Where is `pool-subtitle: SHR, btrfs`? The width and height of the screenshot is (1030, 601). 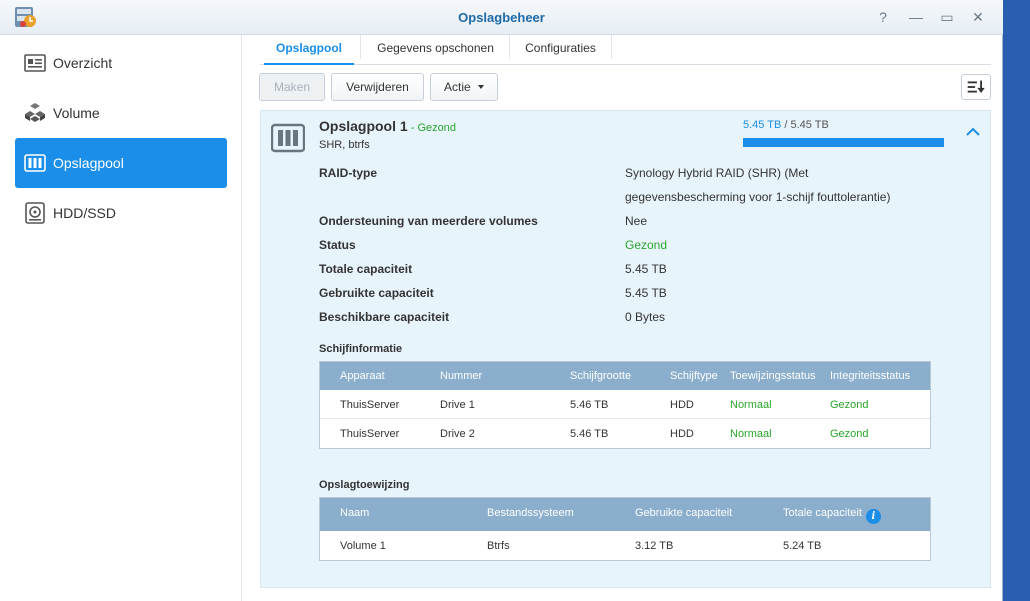
pool-subtitle: SHR, btrfs is located at coordinates (344, 145).